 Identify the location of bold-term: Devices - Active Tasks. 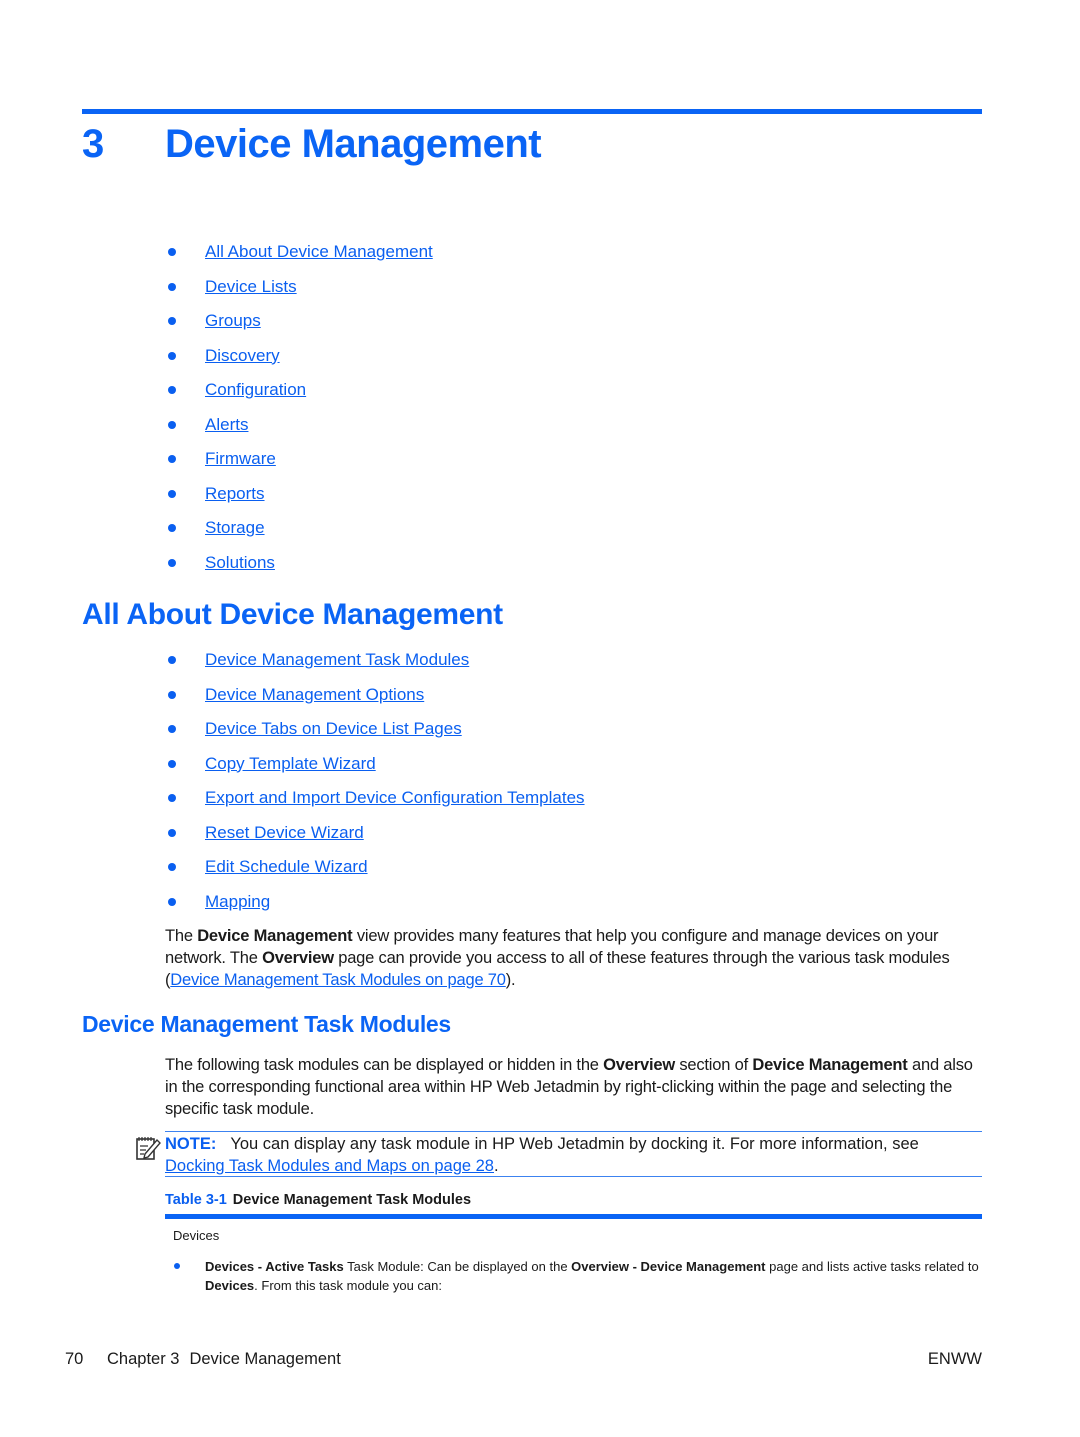
(274, 1266).